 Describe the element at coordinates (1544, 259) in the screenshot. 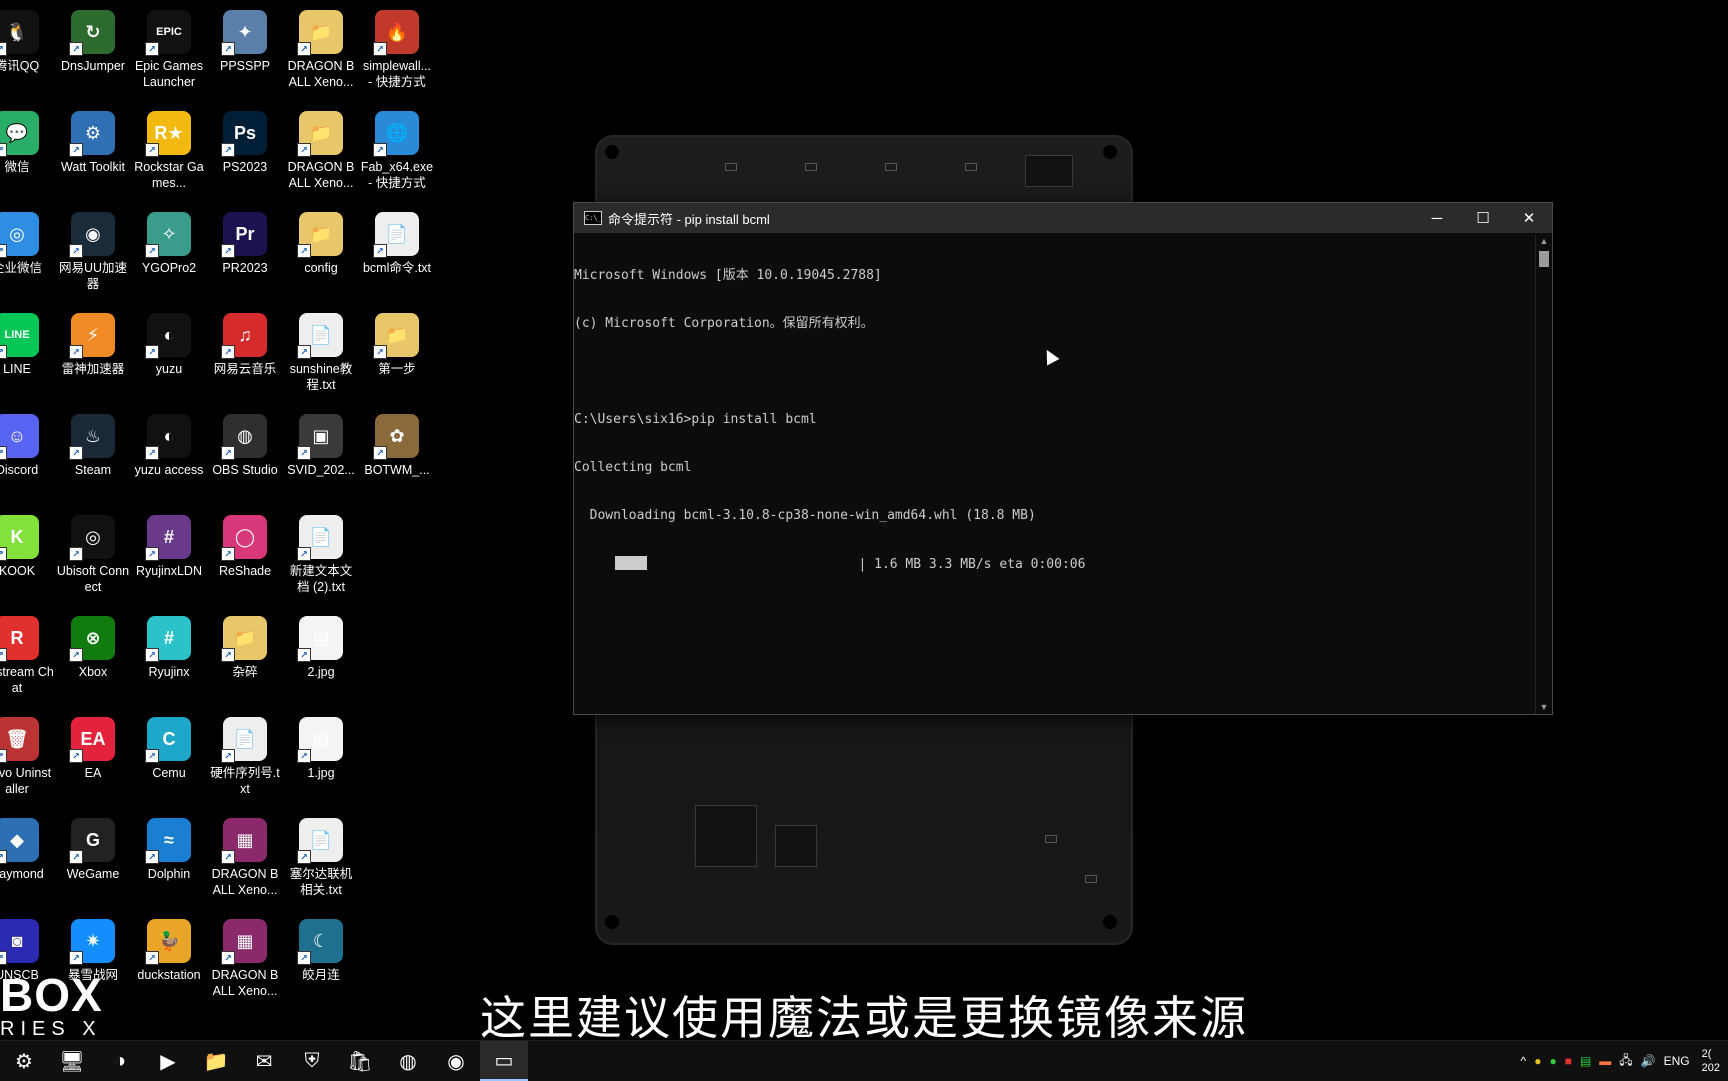

I see `scrollbar-thumb` at that location.